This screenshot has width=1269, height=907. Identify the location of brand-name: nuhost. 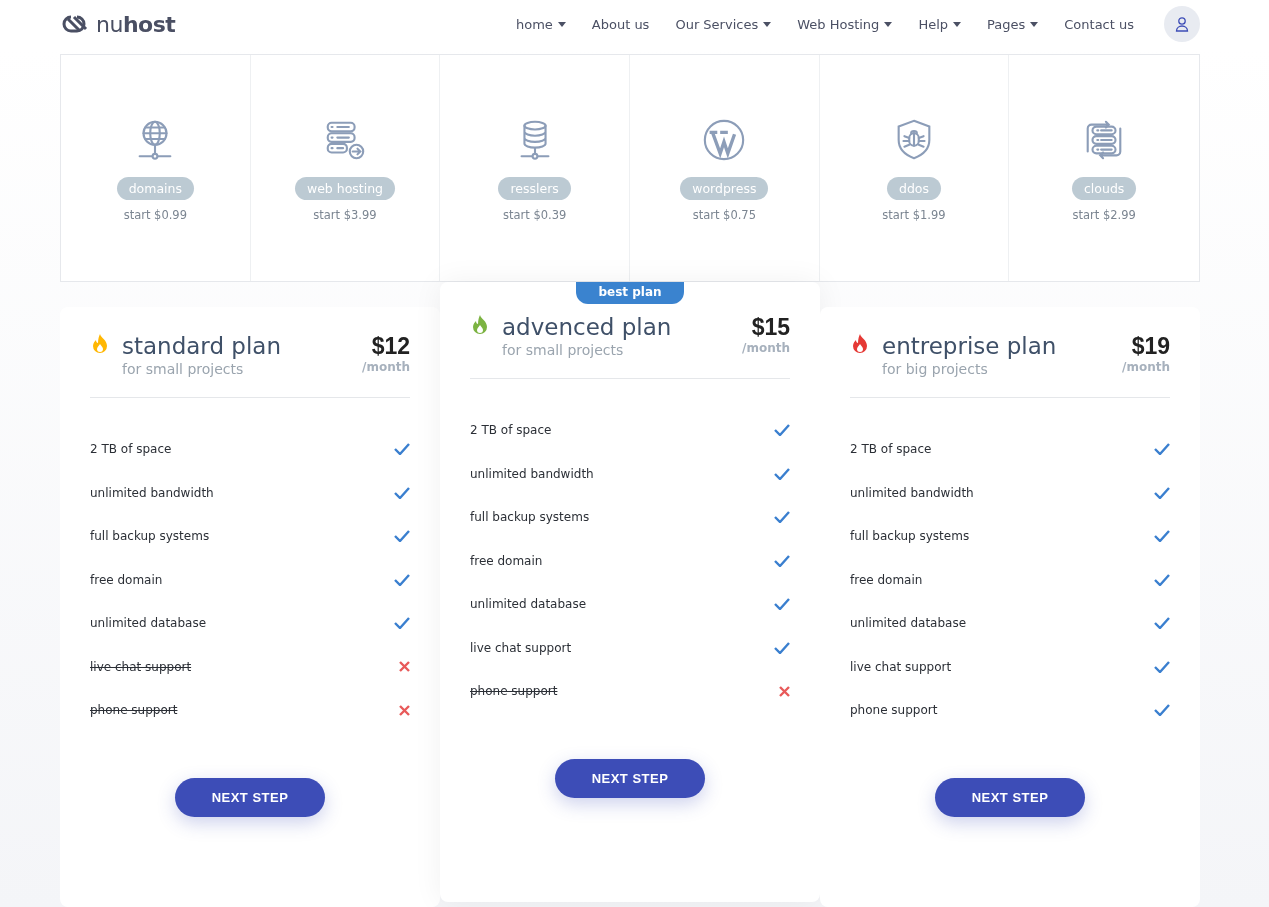
(136, 24).